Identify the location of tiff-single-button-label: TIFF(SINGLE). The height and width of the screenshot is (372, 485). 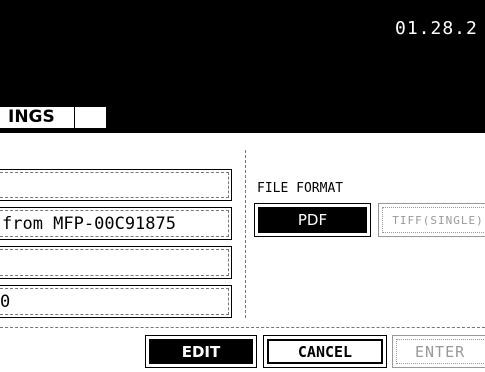
(433, 220).